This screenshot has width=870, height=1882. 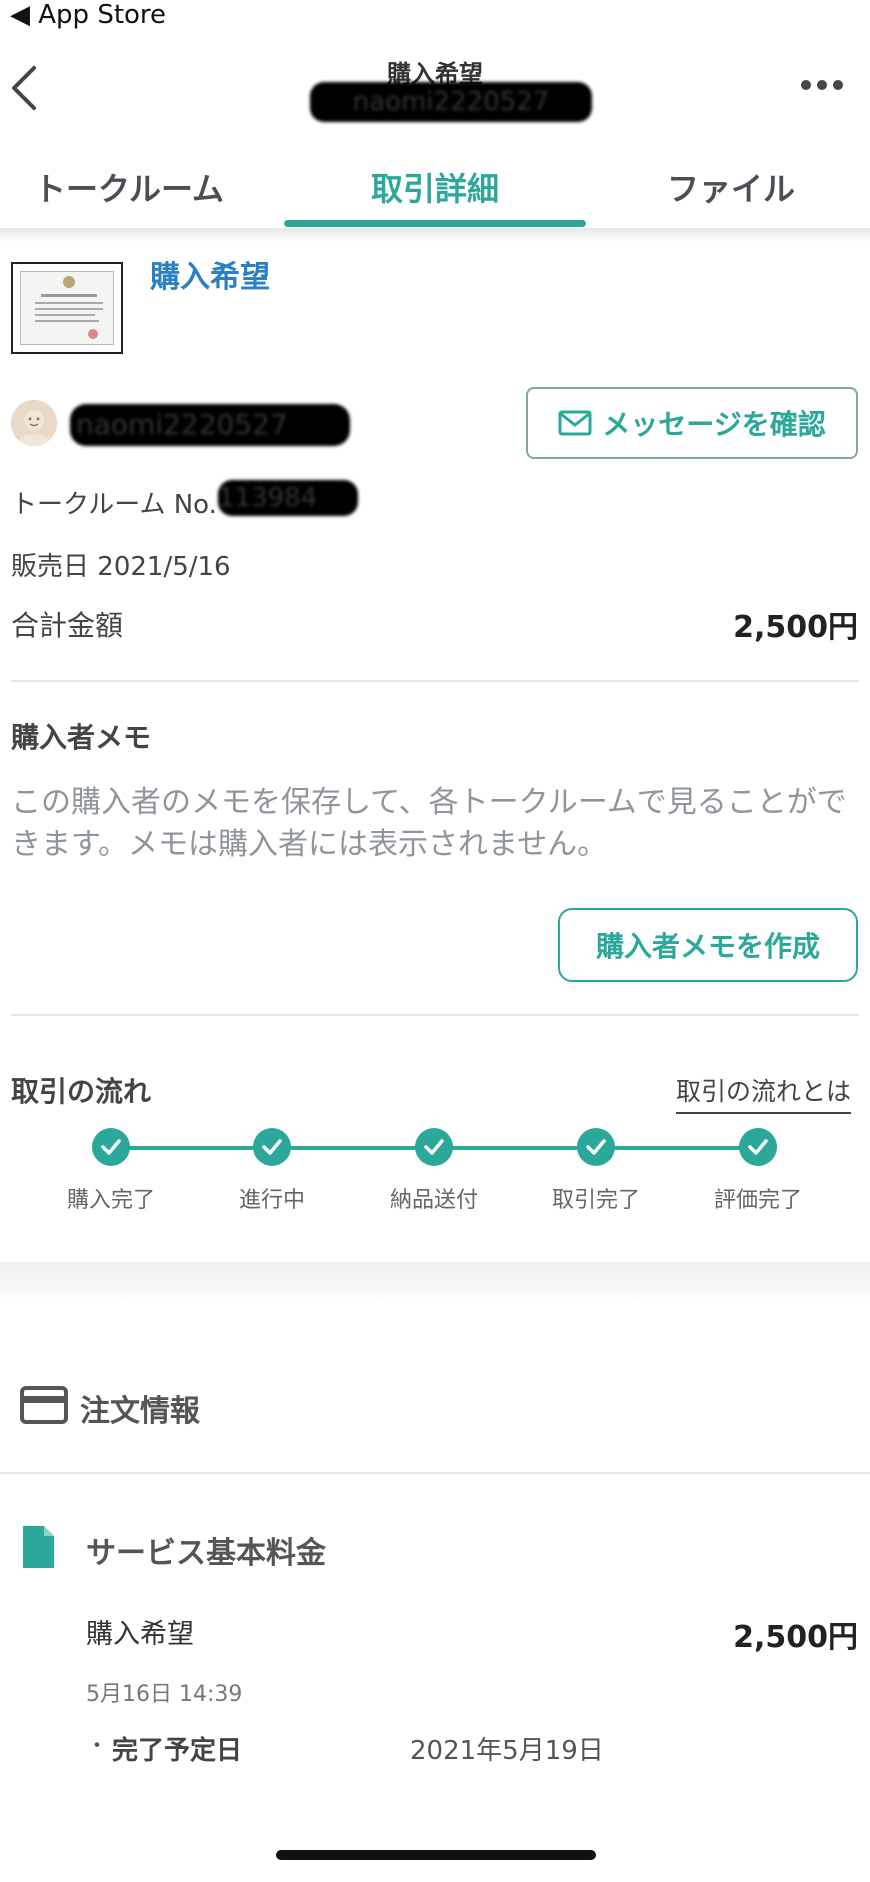 What do you see at coordinates (210, 274) in the screenshot?
I see `product-title-link: 購入希望` at bounding box center [210, 274].